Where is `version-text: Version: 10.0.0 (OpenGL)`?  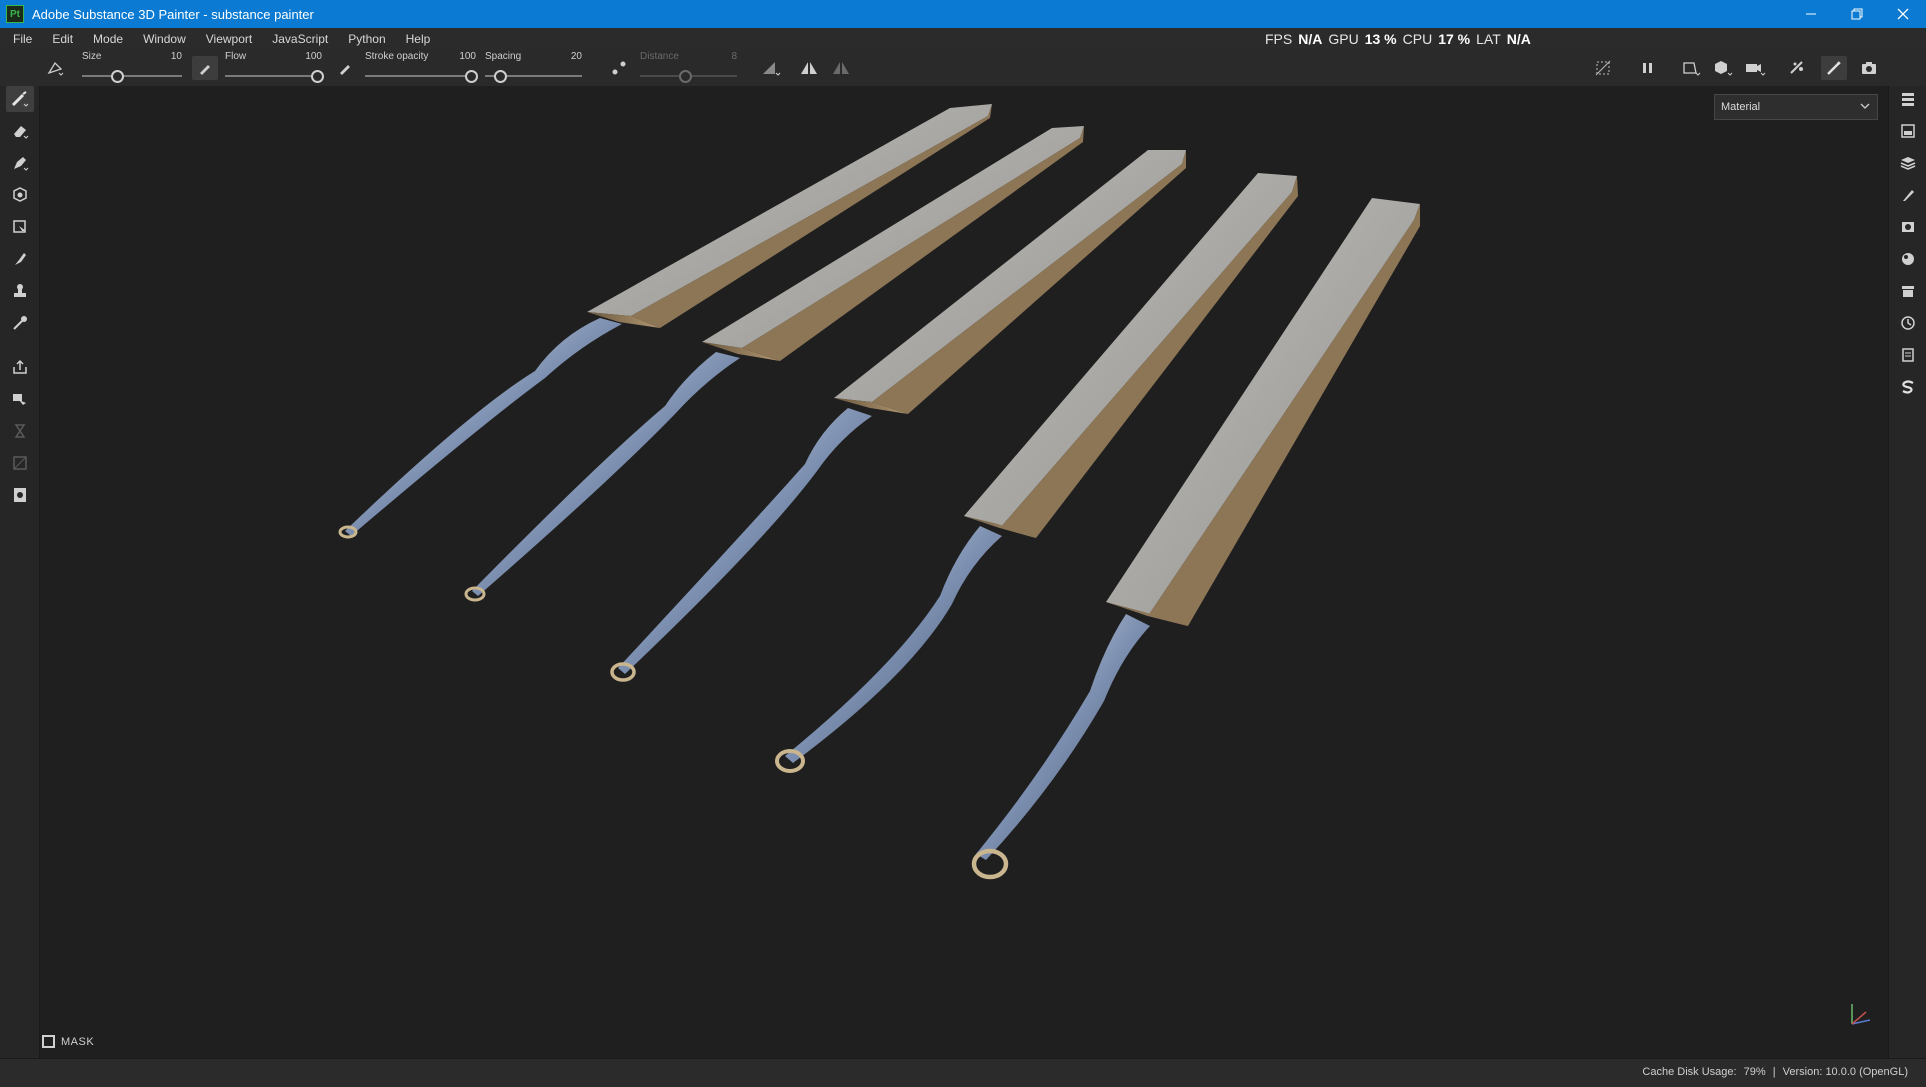
version-text: Version: 10.0.0 (OpenGL) is located at coordinates (1845, 1072).